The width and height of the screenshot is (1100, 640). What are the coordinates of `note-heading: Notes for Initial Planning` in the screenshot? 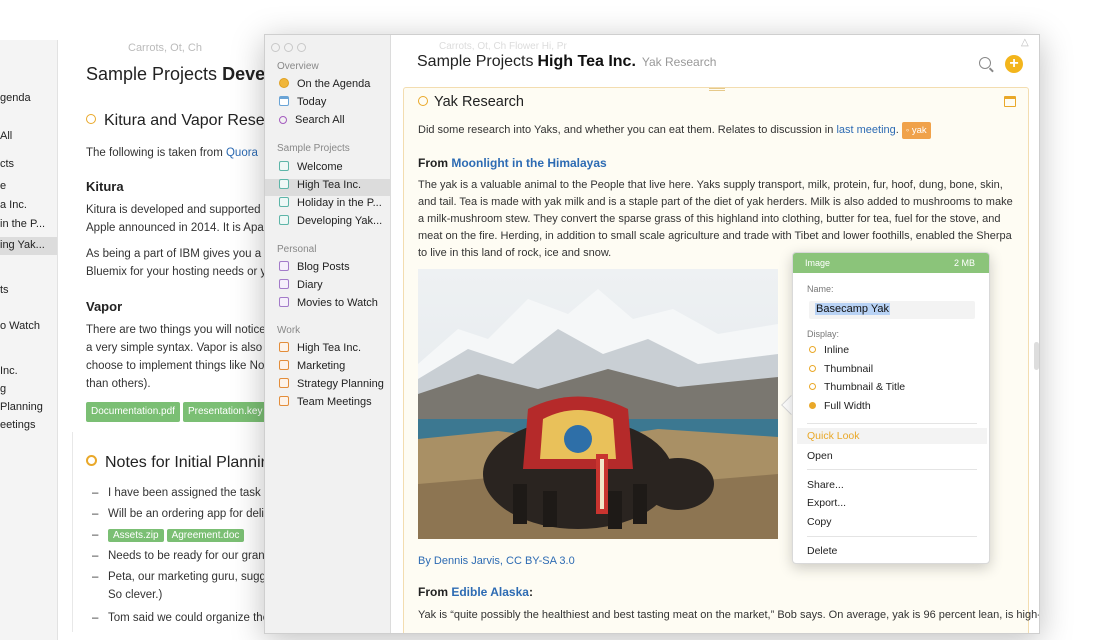 It's located at (182, 463).